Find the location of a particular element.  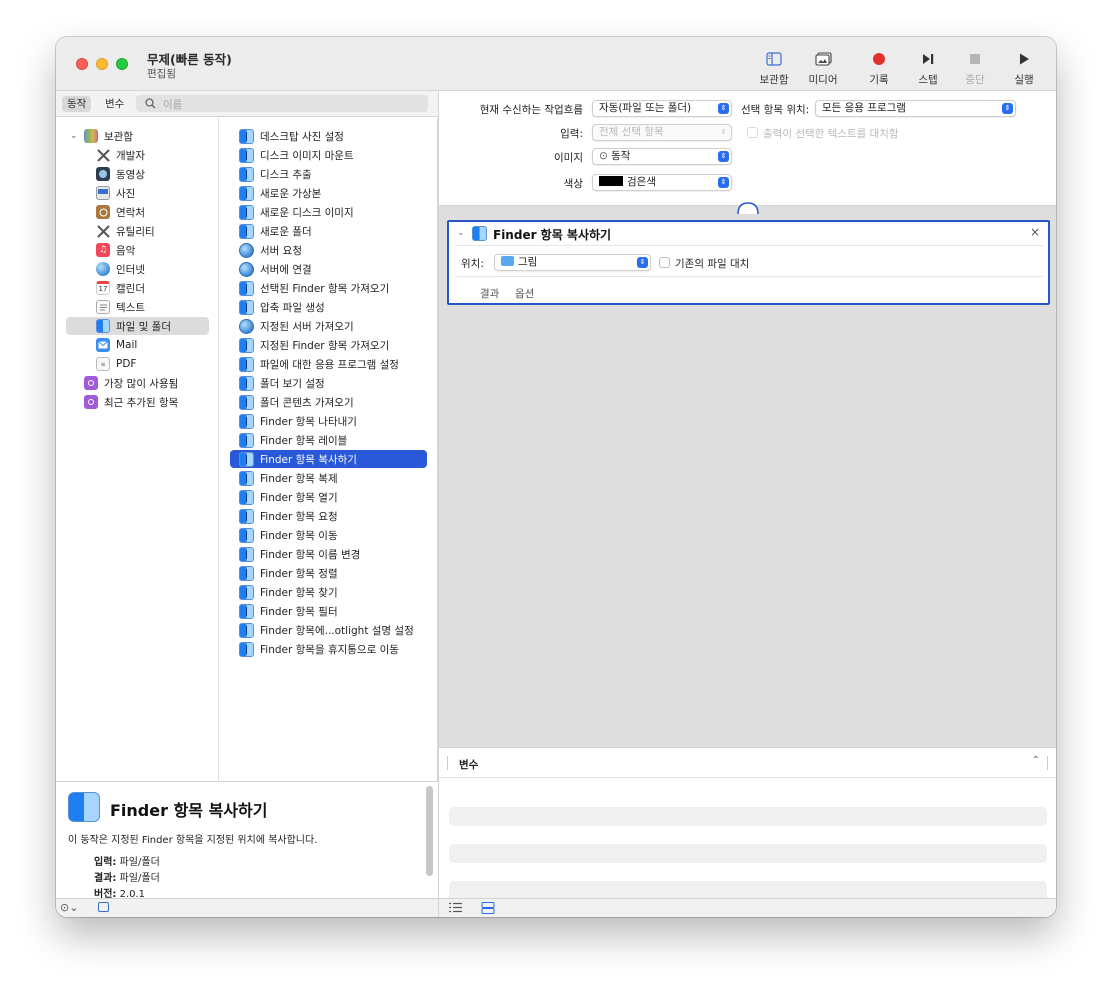

sidebar-item-movies: 동영상 is located at coordinates (120, 174).